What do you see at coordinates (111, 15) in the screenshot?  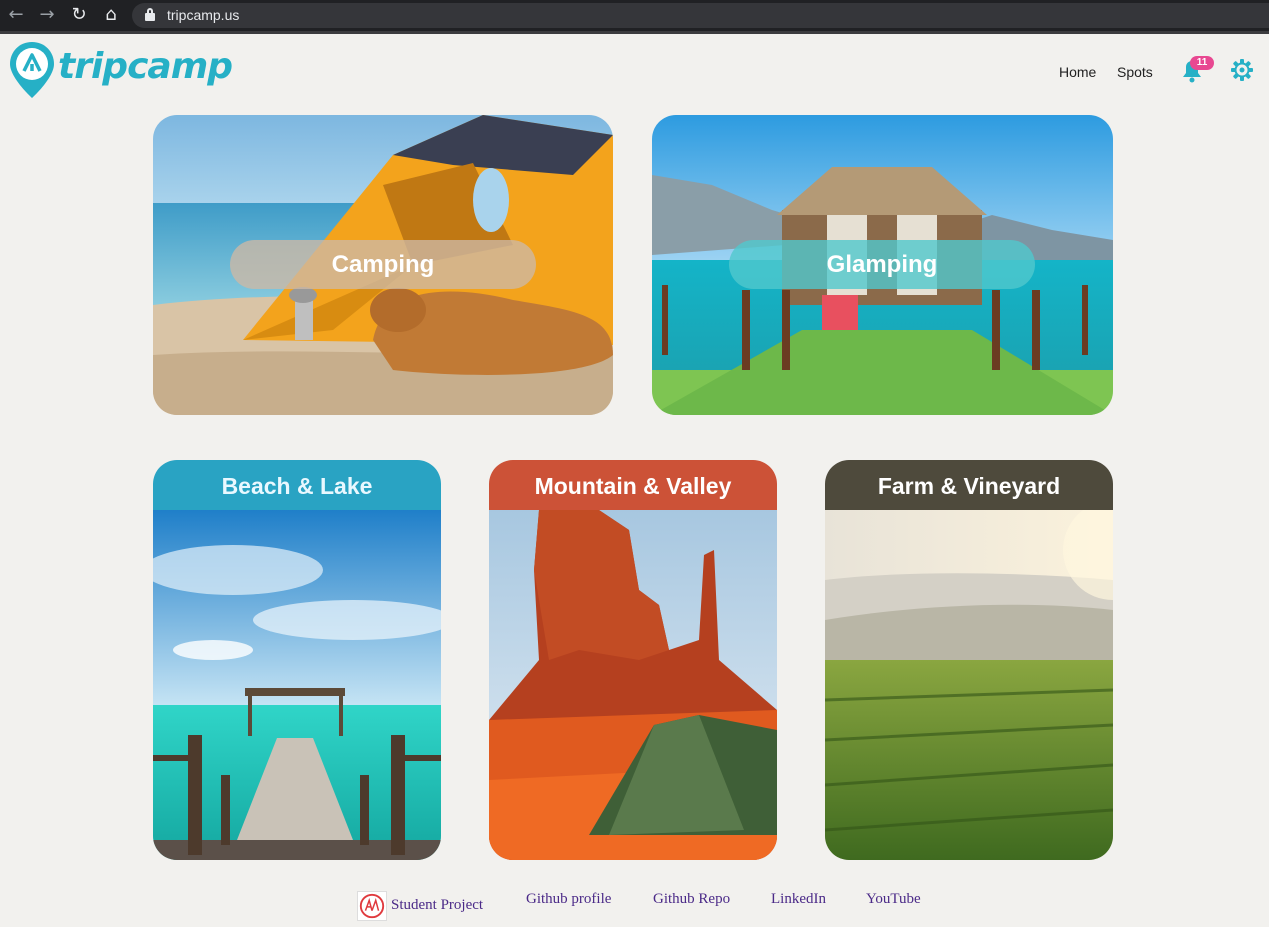 I see `home-icon: ⌂` at bounding box center [111, 15].